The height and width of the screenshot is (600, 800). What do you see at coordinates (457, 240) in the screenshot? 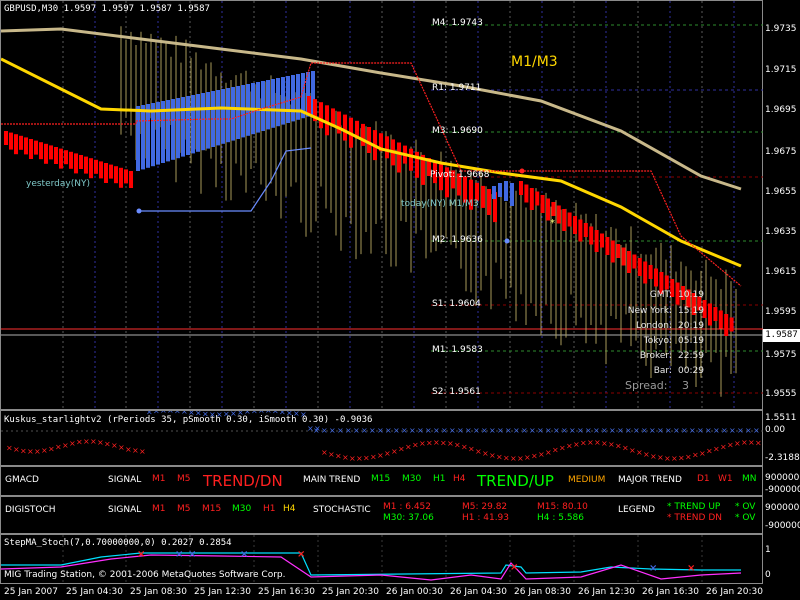
I see `level-m2: M2: 1.9636` at bounding box center [457, 240].